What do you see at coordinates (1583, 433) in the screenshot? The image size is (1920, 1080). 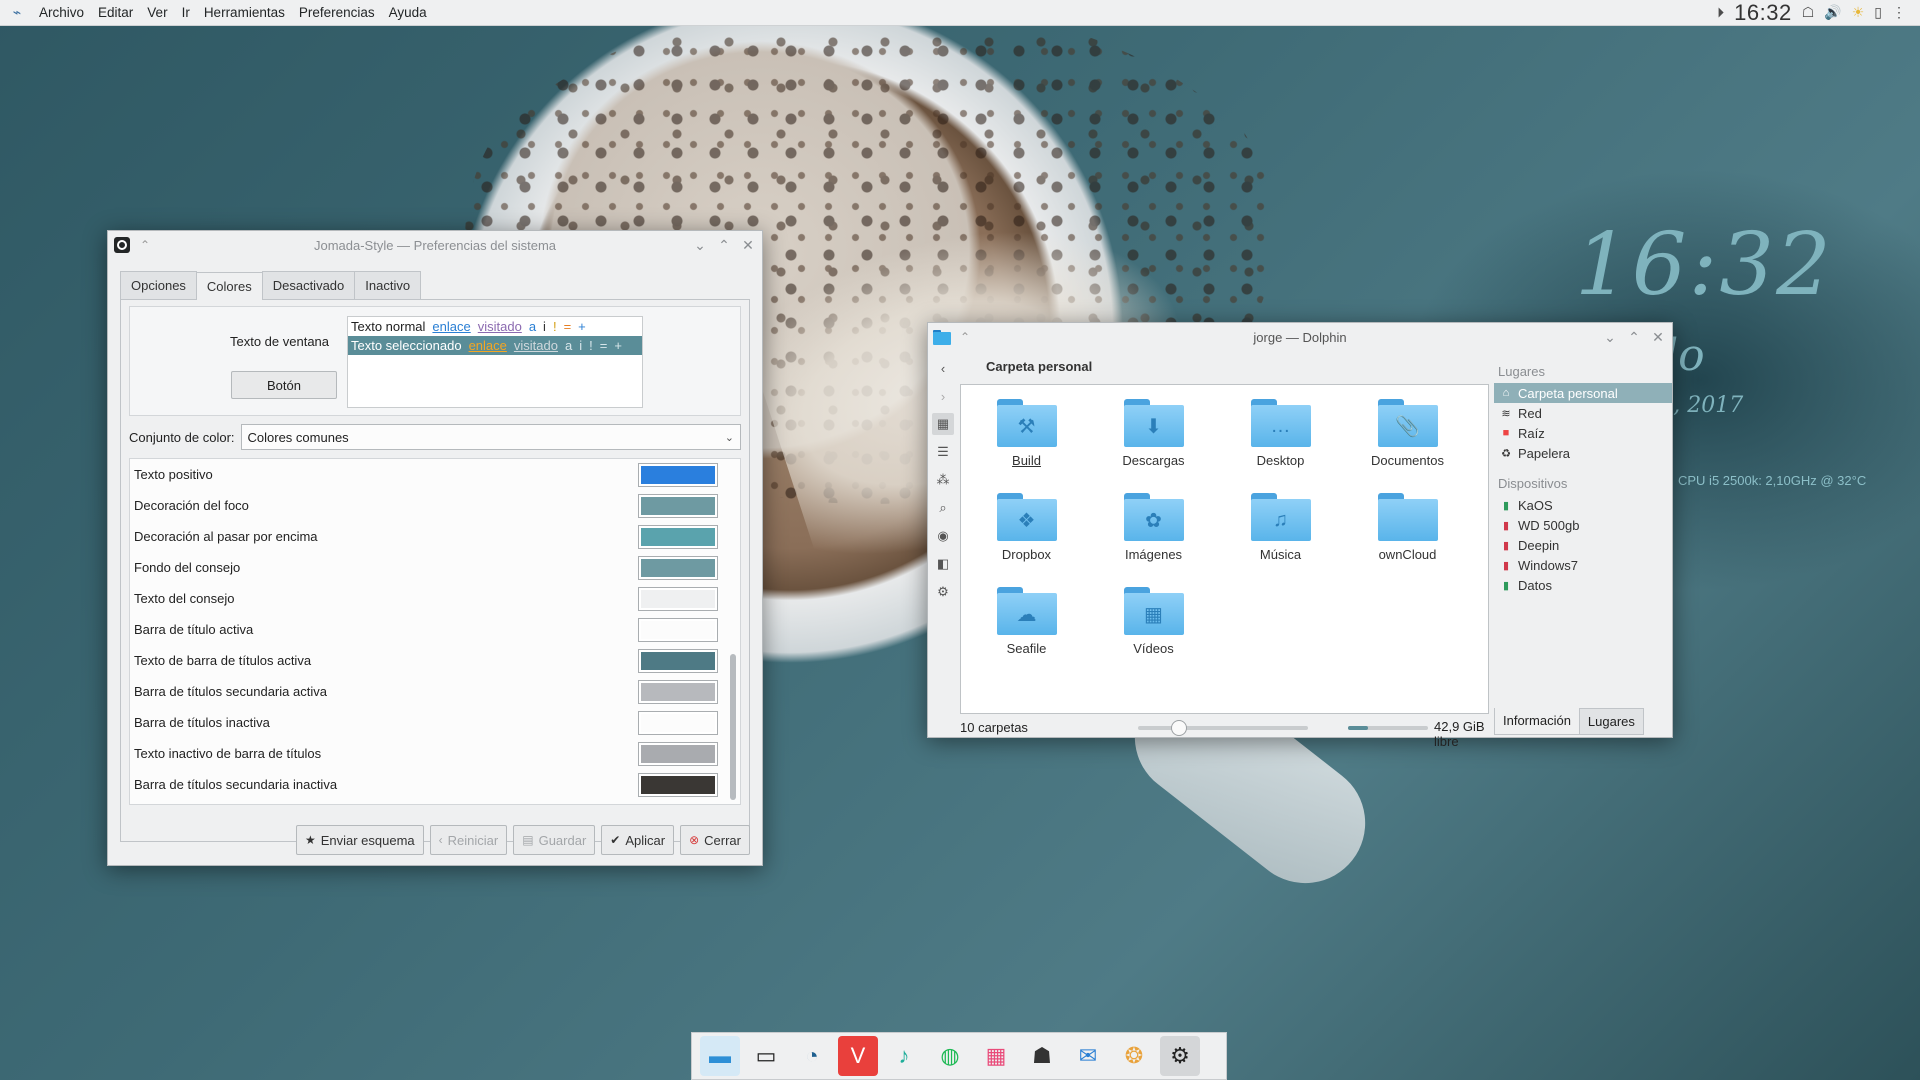 I see `place-root: ■ Raíz` at bounding box center [1583, 433].